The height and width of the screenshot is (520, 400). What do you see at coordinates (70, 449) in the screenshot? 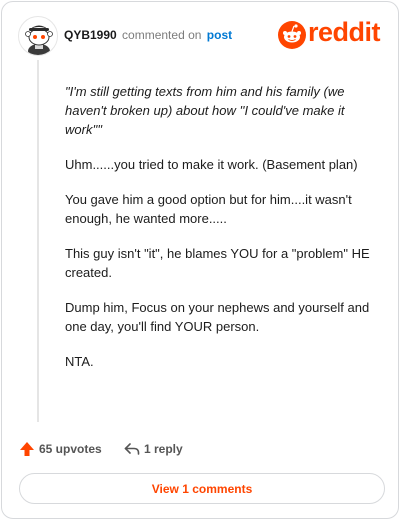
I see `upvote-count: 65 upvotes` at bounding box center [70, 449].